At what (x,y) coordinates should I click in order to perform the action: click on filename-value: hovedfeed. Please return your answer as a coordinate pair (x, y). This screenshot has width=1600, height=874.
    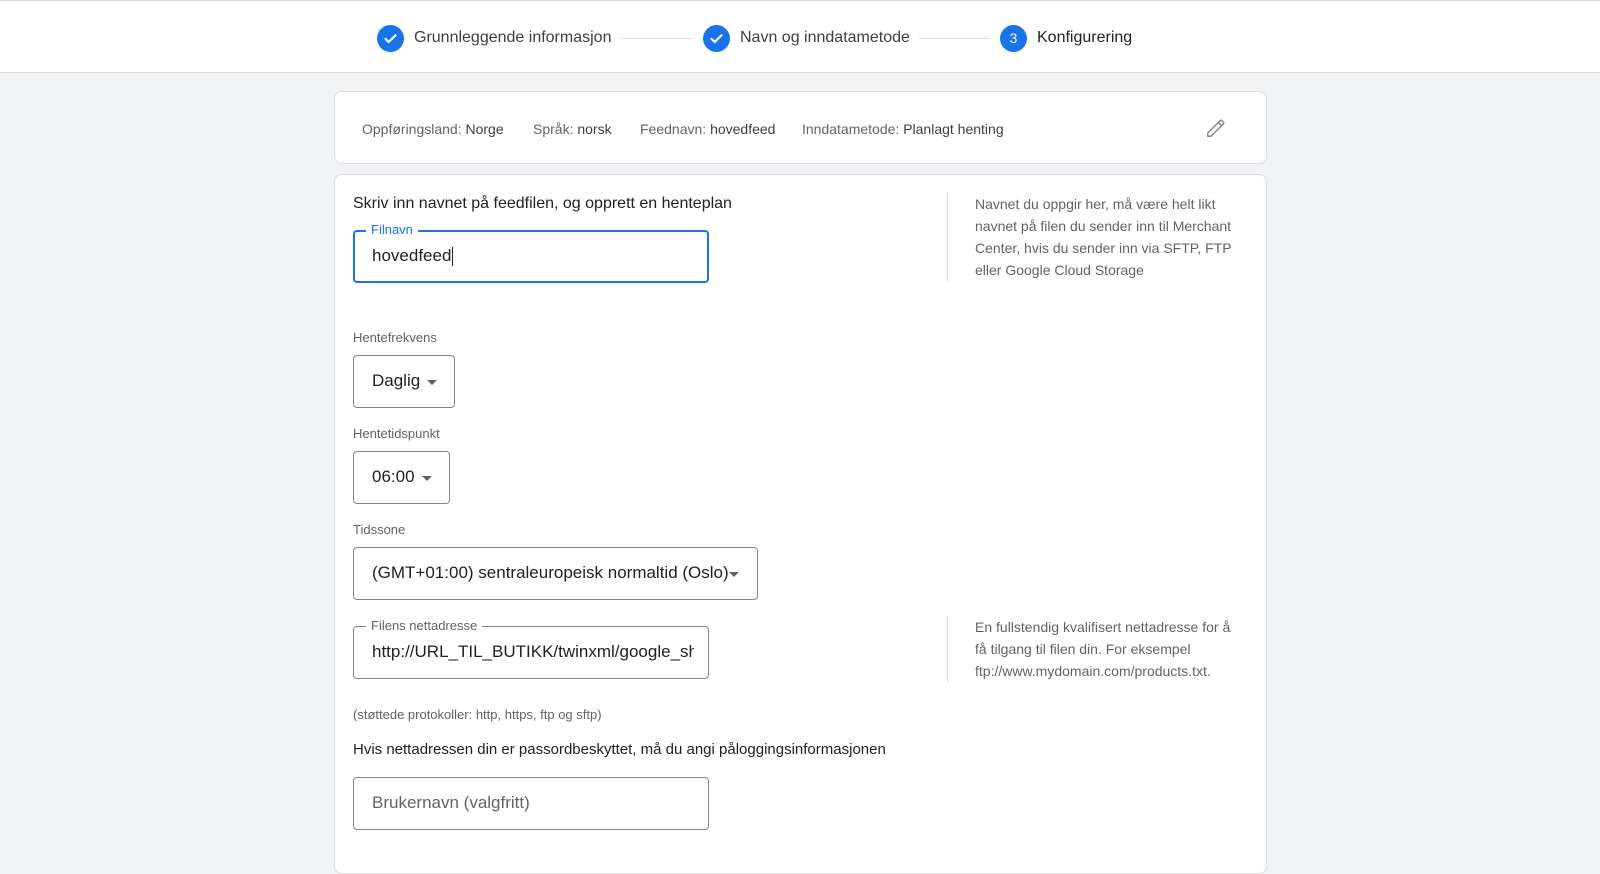
    Looking at the image, I should click on (412, 255).